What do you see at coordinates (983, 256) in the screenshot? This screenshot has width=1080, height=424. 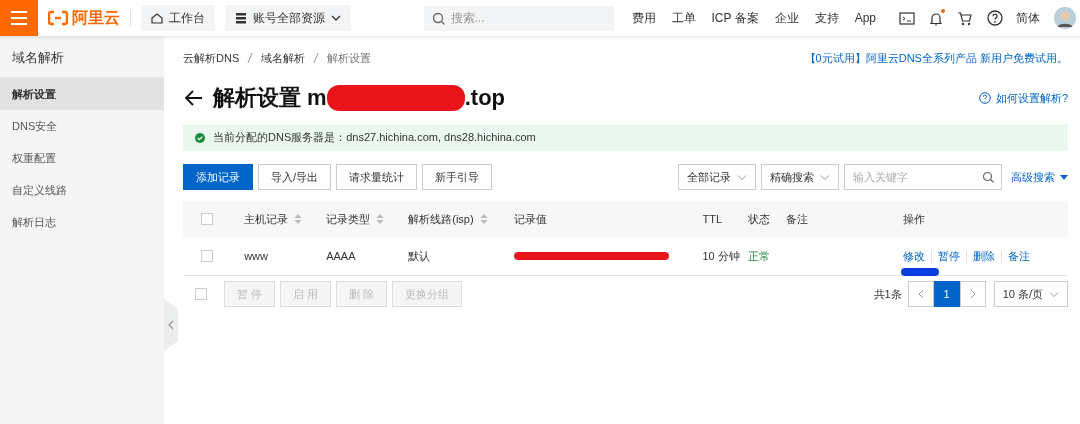 I see `action-link: 删除` at bounding box center [983, 256].